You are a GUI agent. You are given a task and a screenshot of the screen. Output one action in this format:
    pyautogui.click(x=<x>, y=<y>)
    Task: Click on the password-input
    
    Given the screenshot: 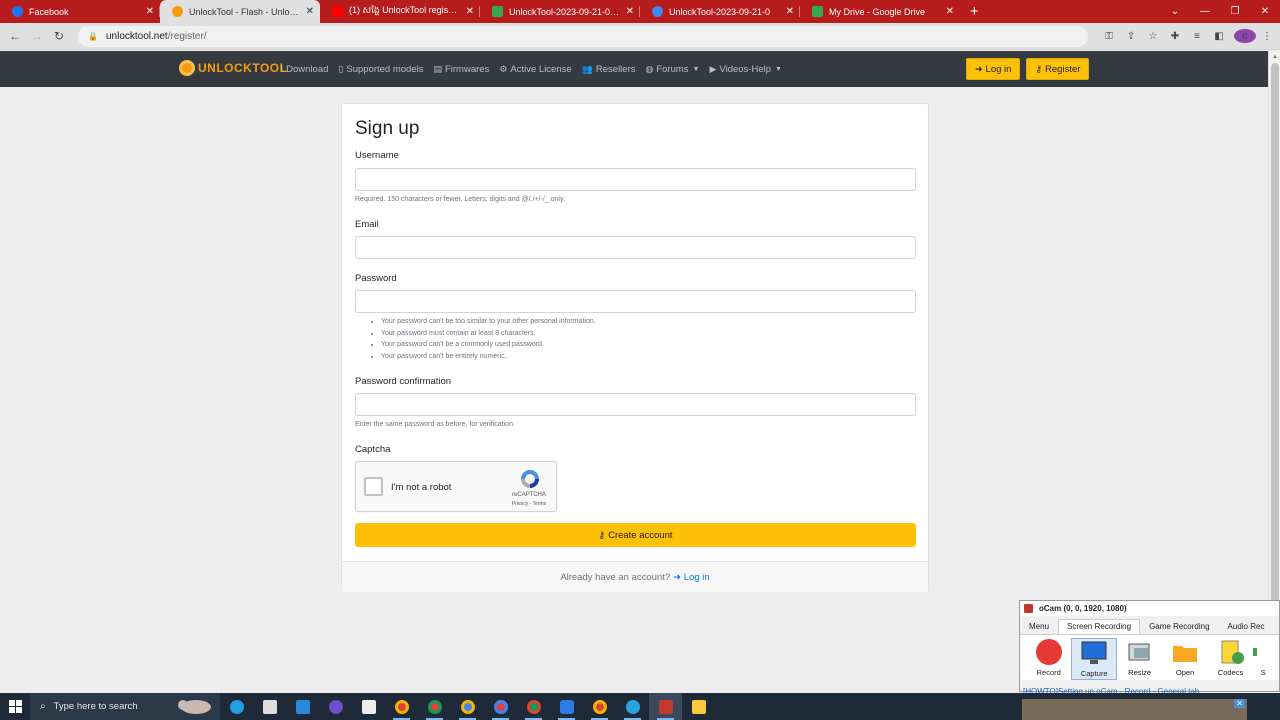 What is the action you would take?
    pyautogui.click(x=635, y=301)
    